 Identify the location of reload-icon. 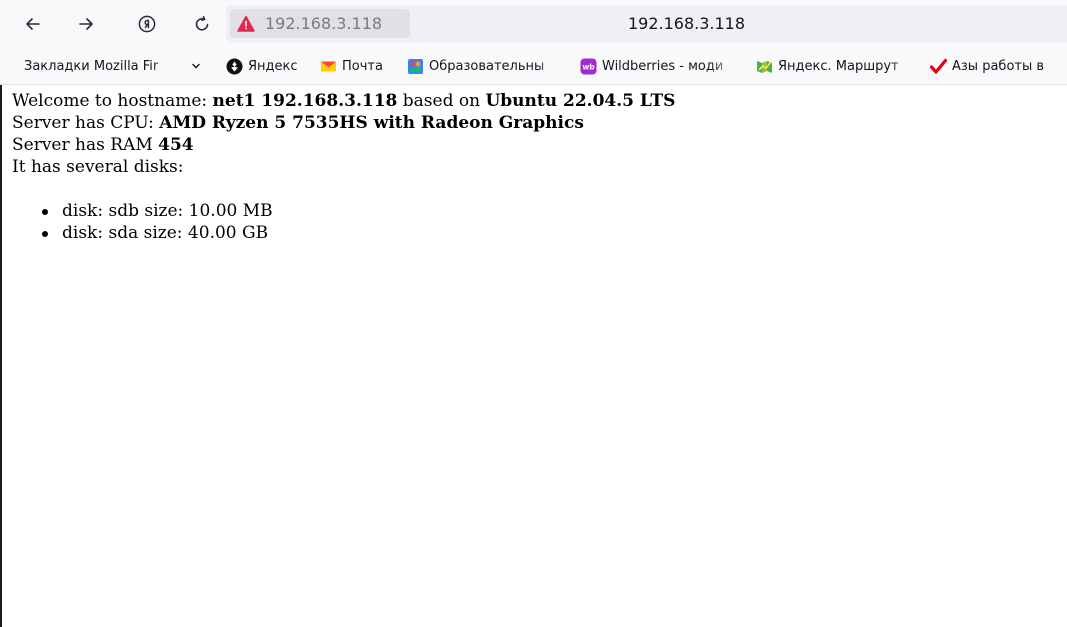
(202, 23).